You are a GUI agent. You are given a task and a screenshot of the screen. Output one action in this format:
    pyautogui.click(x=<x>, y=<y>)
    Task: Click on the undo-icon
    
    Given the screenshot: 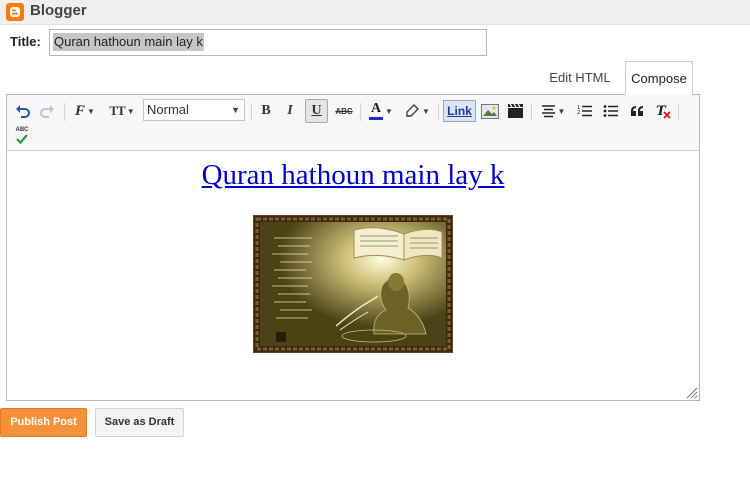 What is the action you would take?
    pyautogui.click(x=23, y=111)
    